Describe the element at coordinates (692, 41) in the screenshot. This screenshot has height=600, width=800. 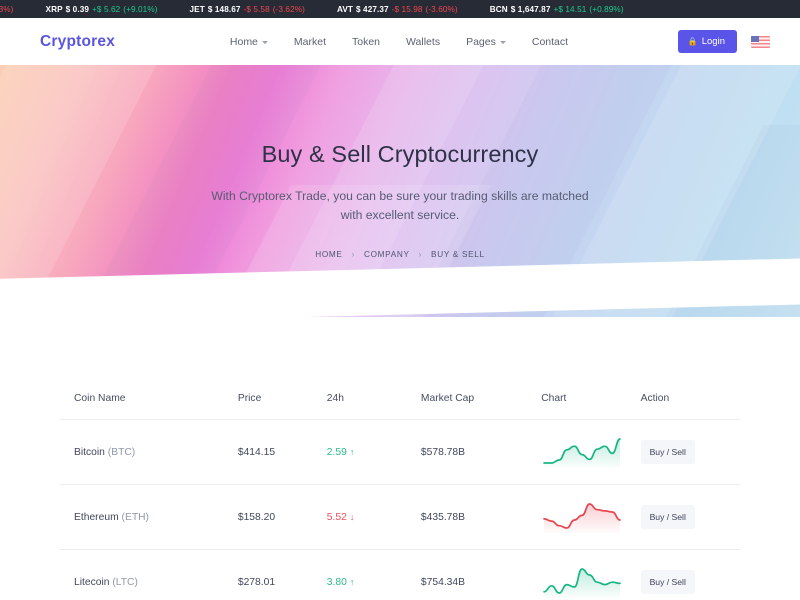
I see `lock-icon: 🔒` at that location.